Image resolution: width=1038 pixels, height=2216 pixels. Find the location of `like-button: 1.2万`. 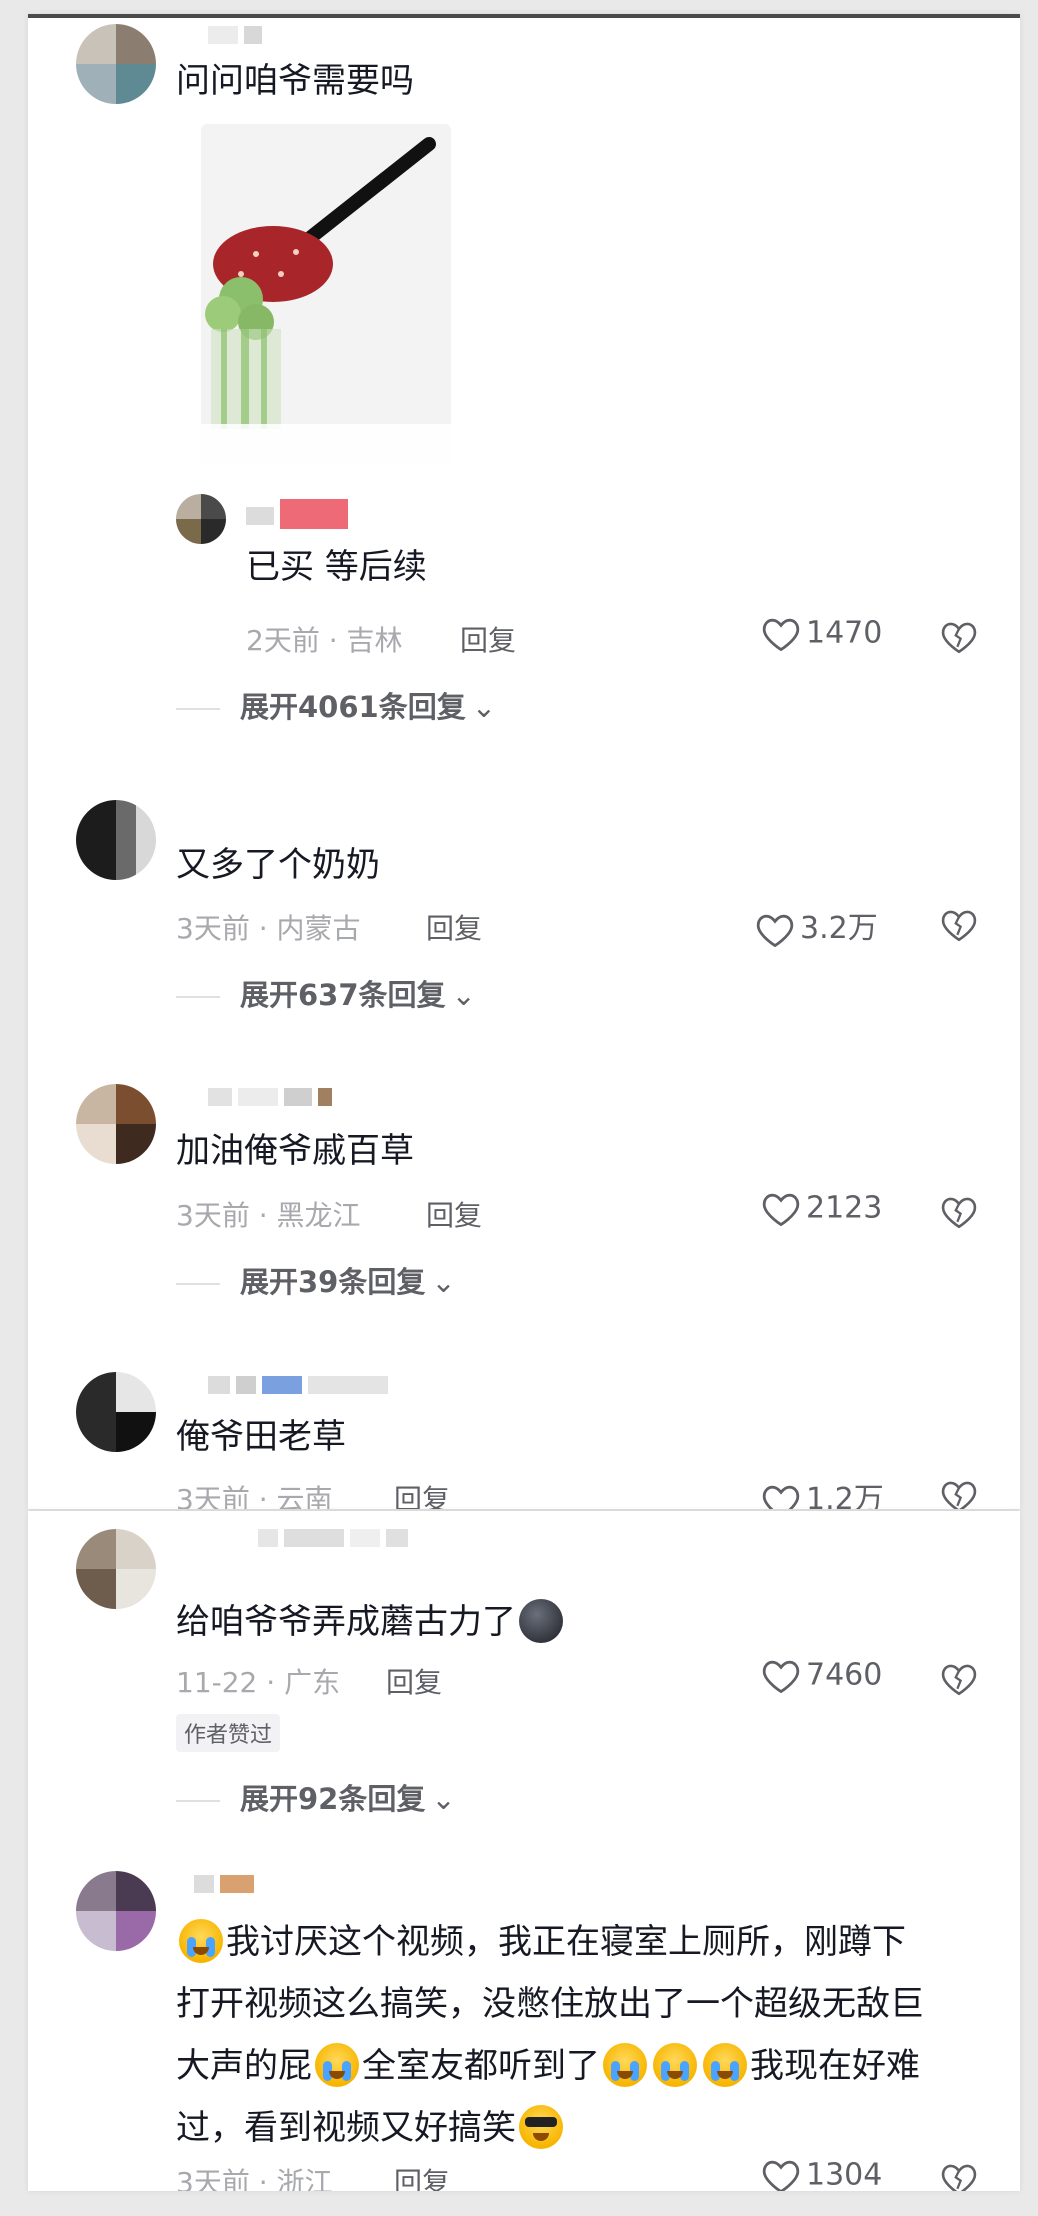

like-button: 1.2万 is located at coordinates (822, 1491).